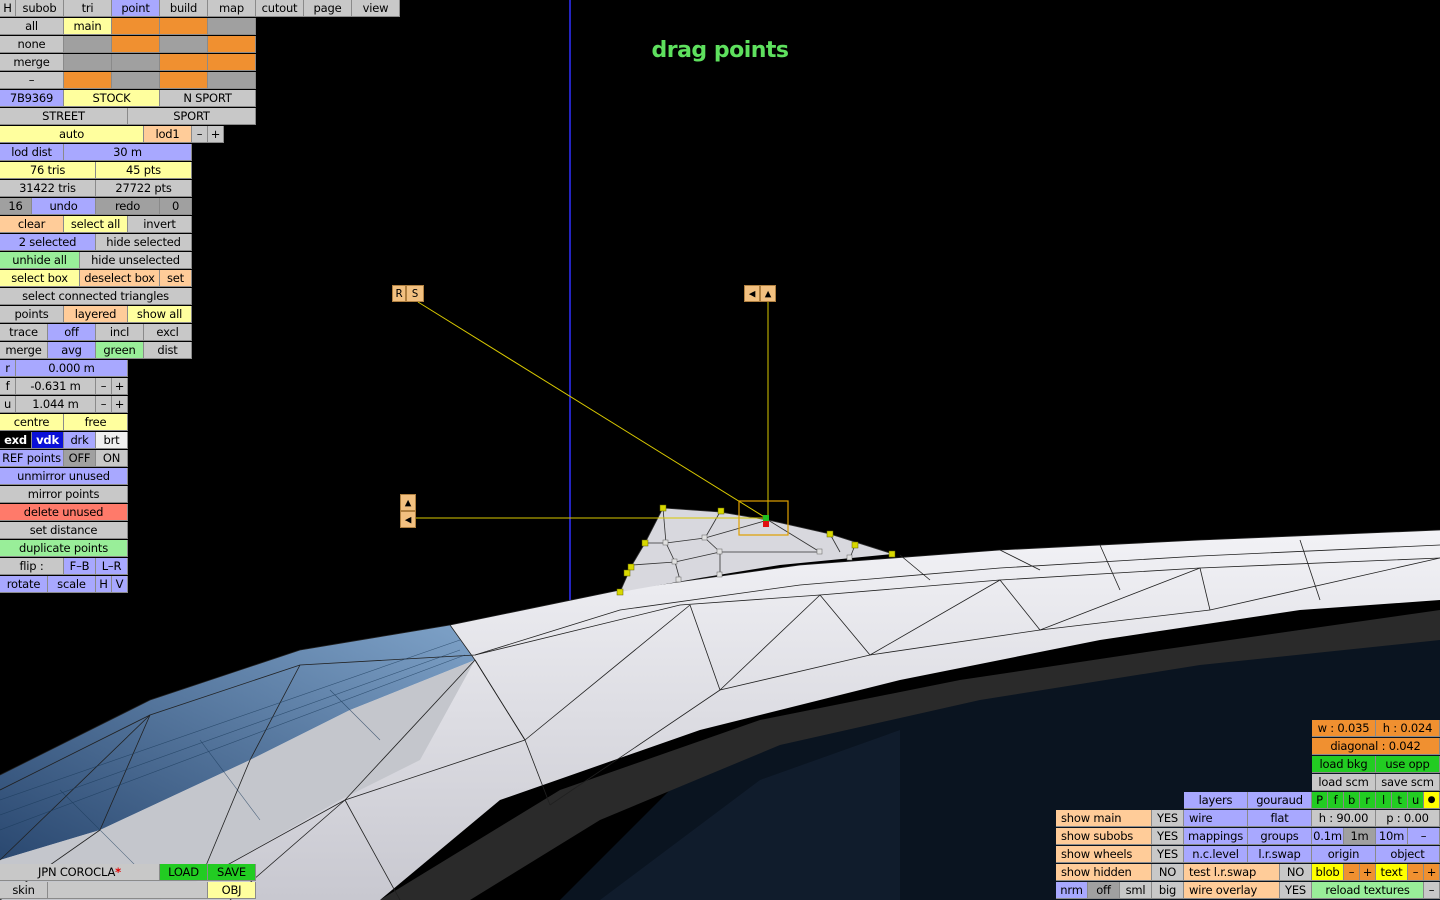  What do you see at coordinates (96, 314) in the screenshot?
I see `layered-mode-button: layered` at bounding box center [96, 314].